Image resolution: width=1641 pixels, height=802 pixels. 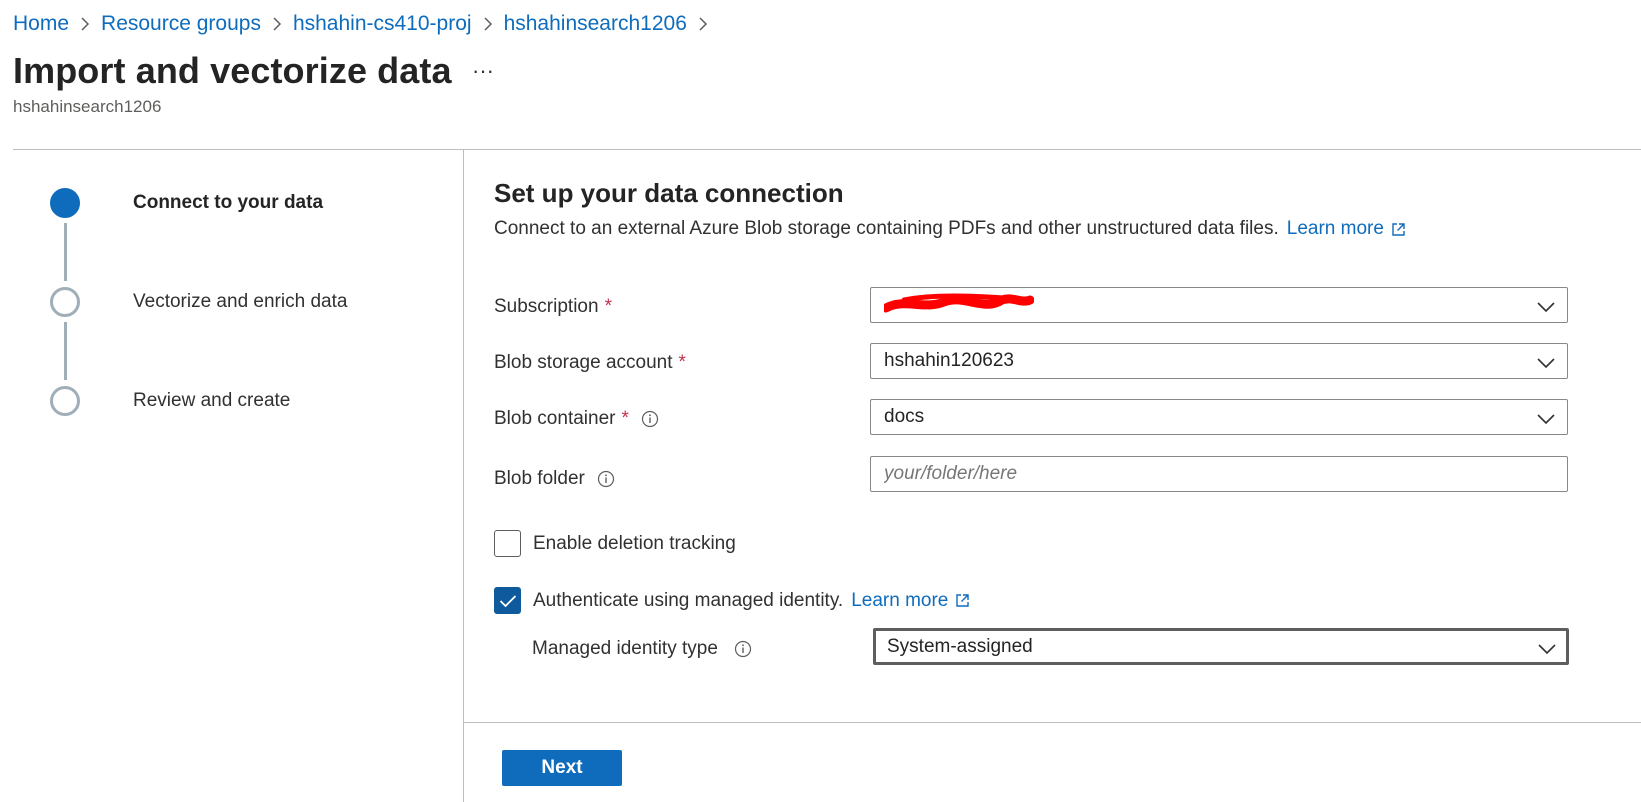 I want to click on dropdown-value: docs, so click(x=904, y=416).